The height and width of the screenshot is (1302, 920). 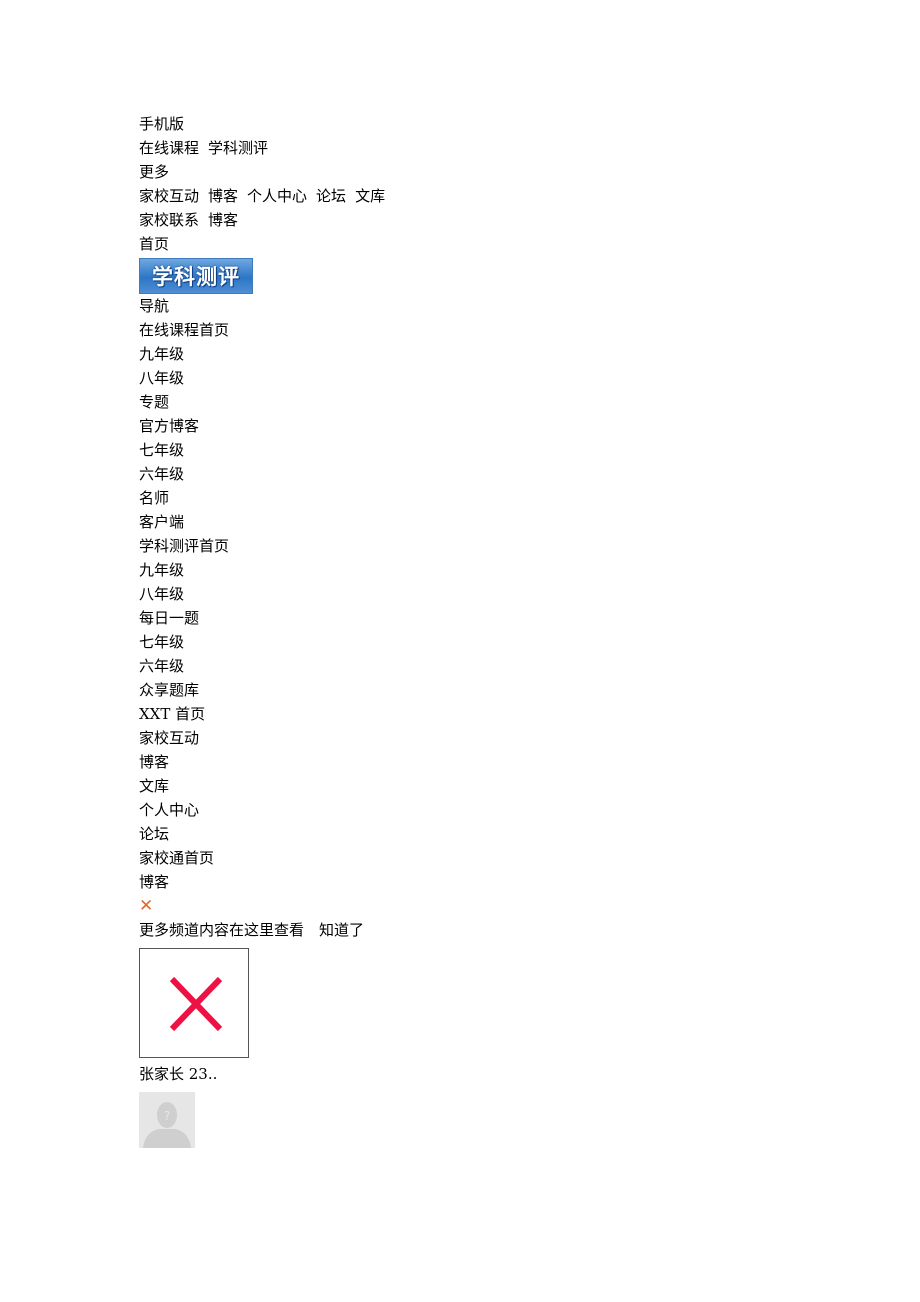 What do you see at coordinates (262, 858) in the screenshot?
I see `nav-item: 家校通首页` at bounding box center [262, 858].